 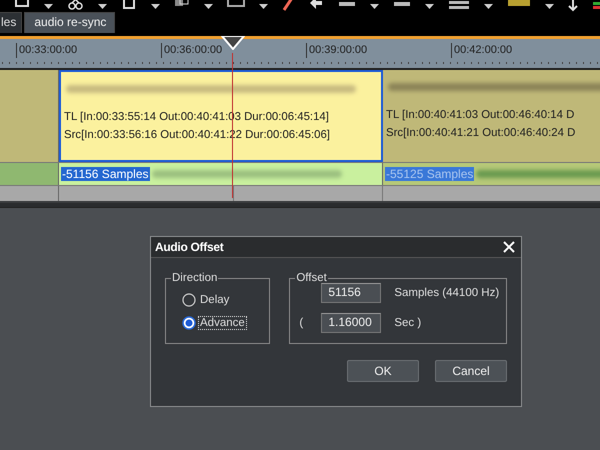 What do you see at coordinates (88, 50) in the screenshot?
I see `ruler-label: 00:33:00:00` at bounding box center [88, 50].